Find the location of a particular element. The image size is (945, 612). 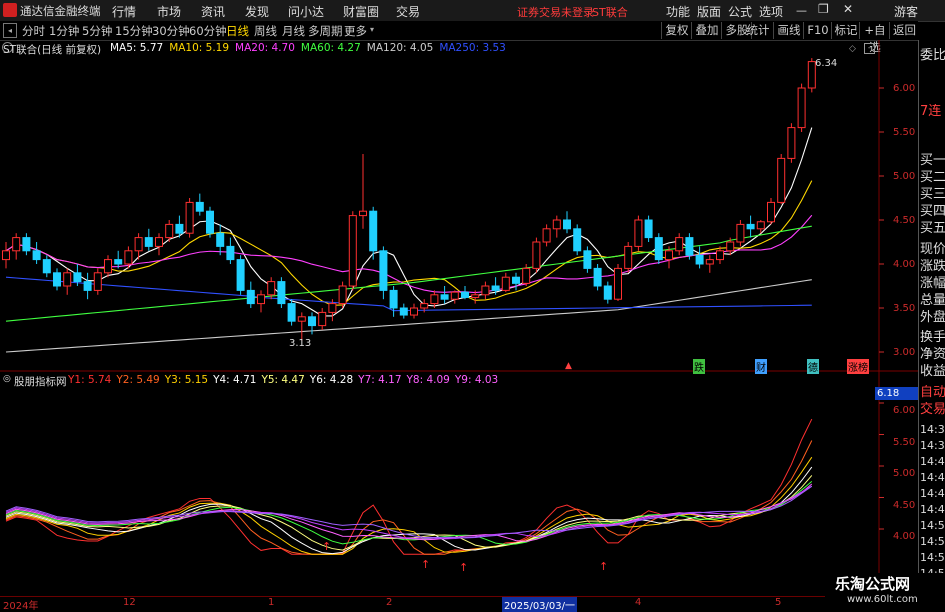

rp-change: 涨跌 is located at coordinates (932, 266).